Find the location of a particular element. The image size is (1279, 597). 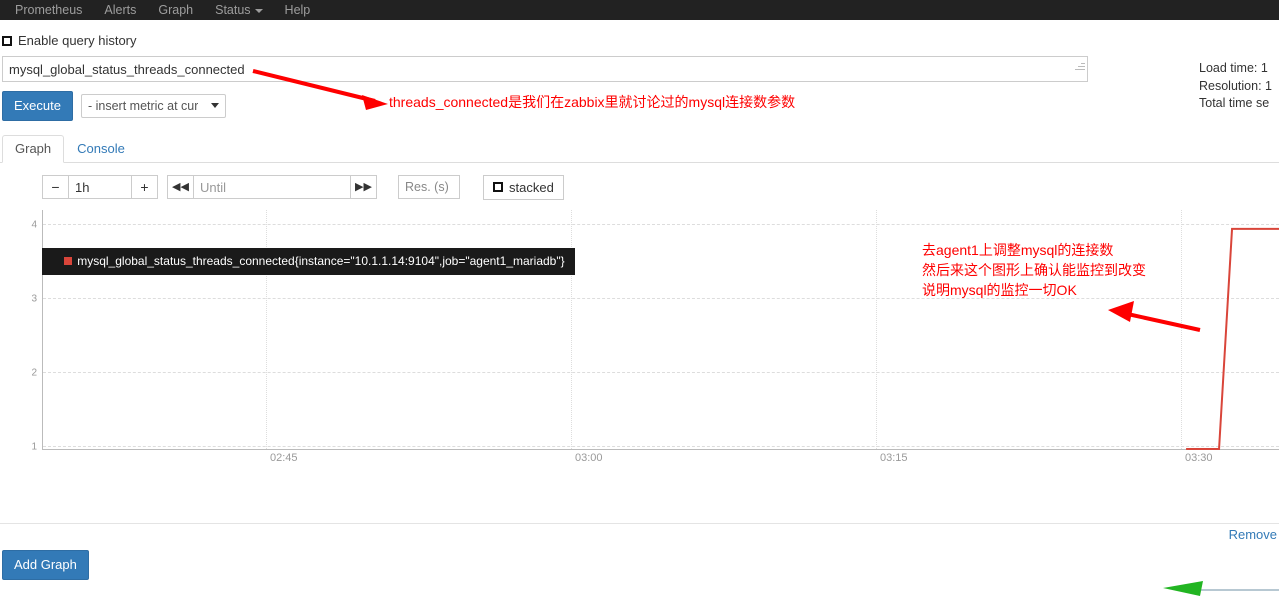

top-navbar: Prometheus Alerts Graph Status Help is located at coordinates (639, 10).